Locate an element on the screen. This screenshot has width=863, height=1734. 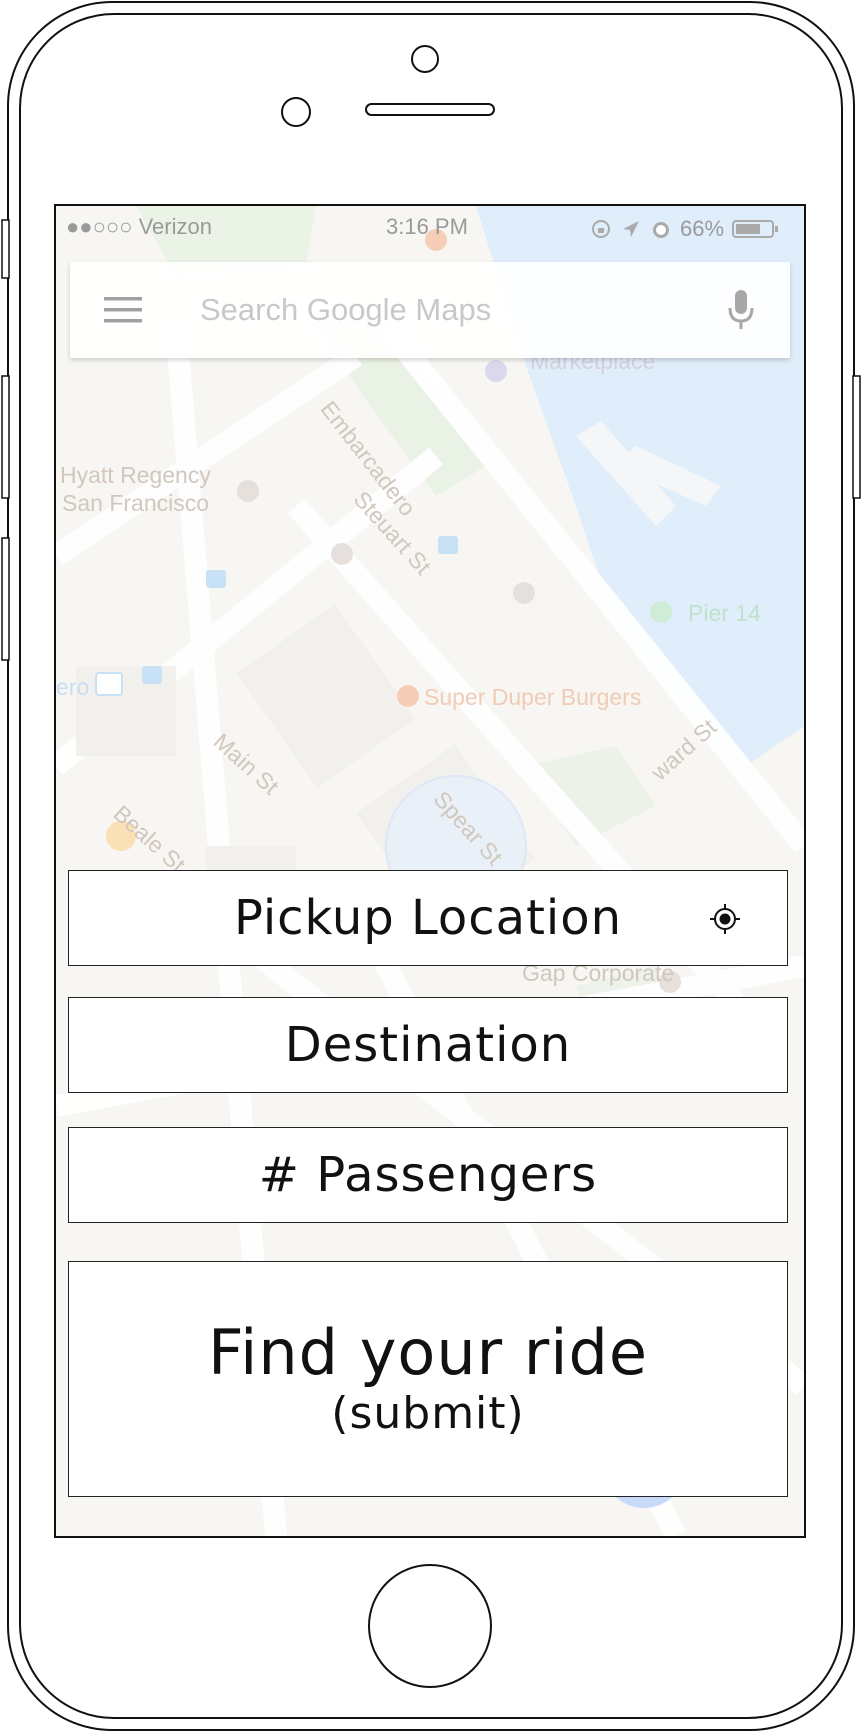
find-ride-submit-button: Find your ride (submit) is located at coordinates (428, 1379).